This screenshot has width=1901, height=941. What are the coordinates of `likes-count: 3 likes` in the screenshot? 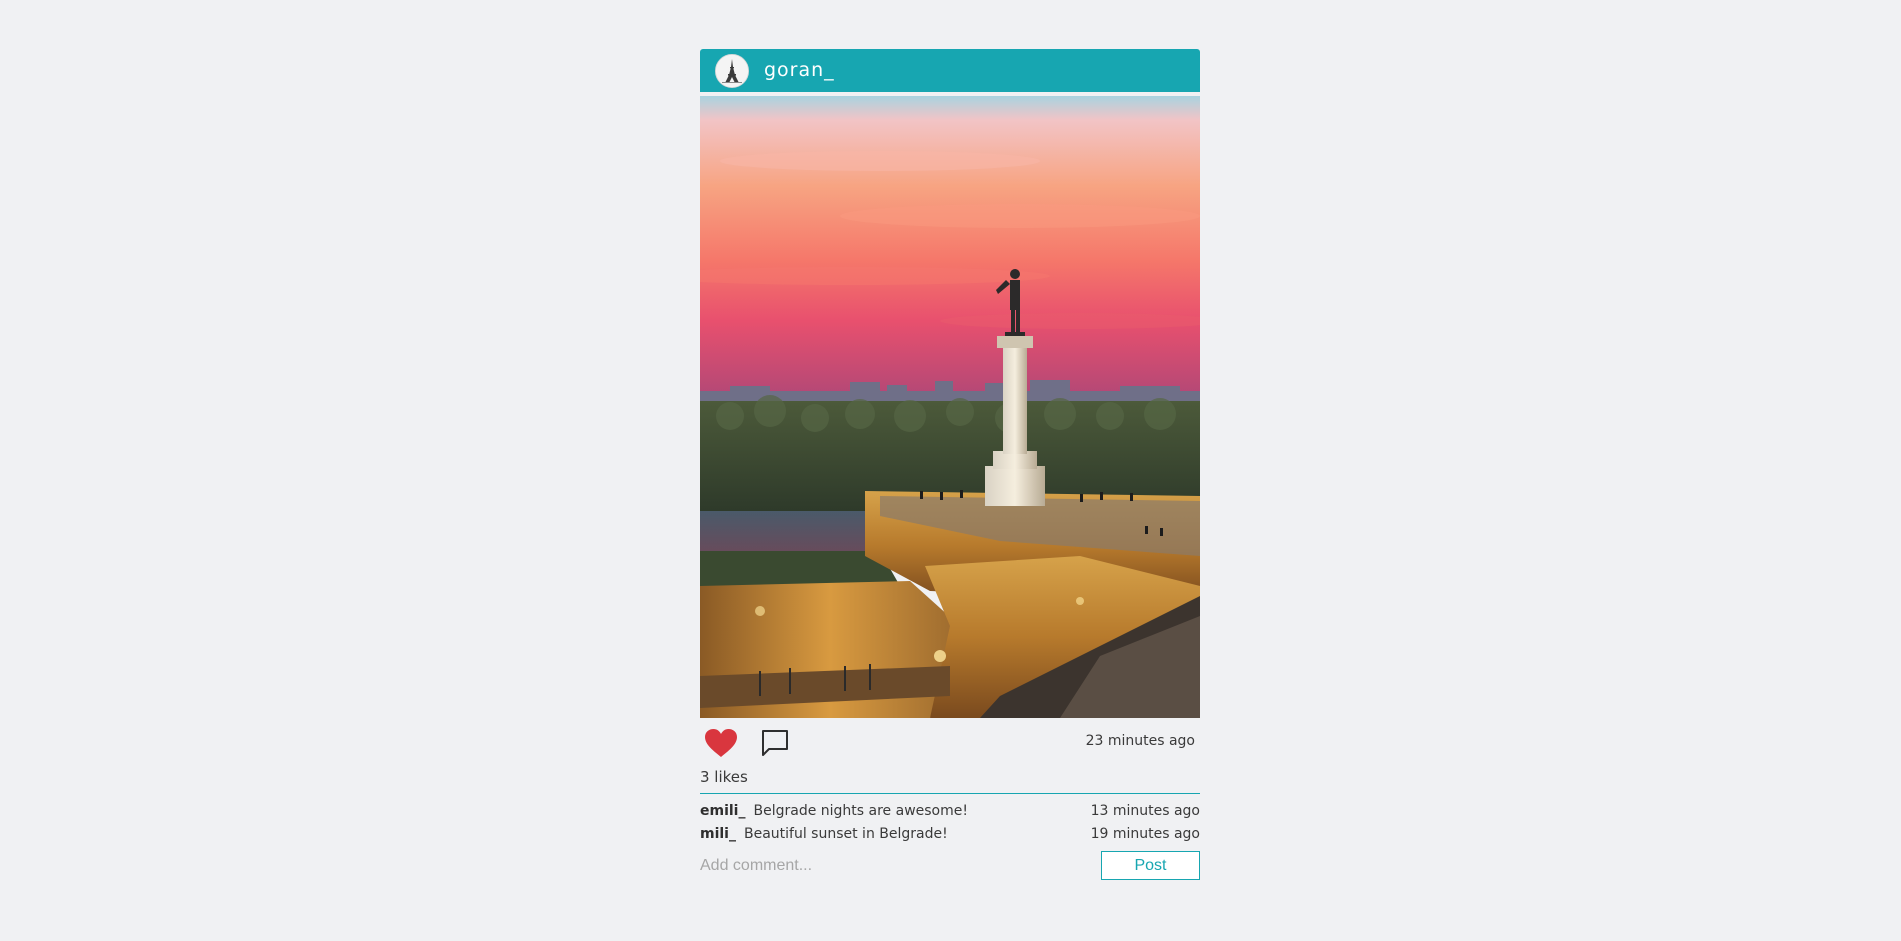 It's located at (950, 779).